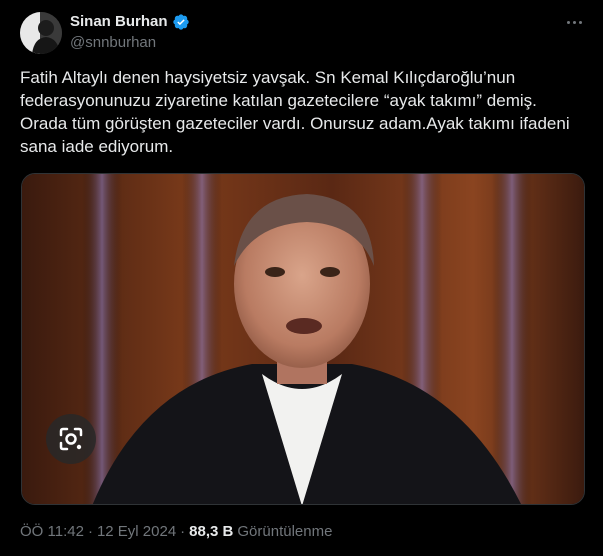 This screenshot has width=603, height=556. Describe the element at coordinates (113, 43) in the screenshot. I see `author-handle: @snnburhan` at that location.